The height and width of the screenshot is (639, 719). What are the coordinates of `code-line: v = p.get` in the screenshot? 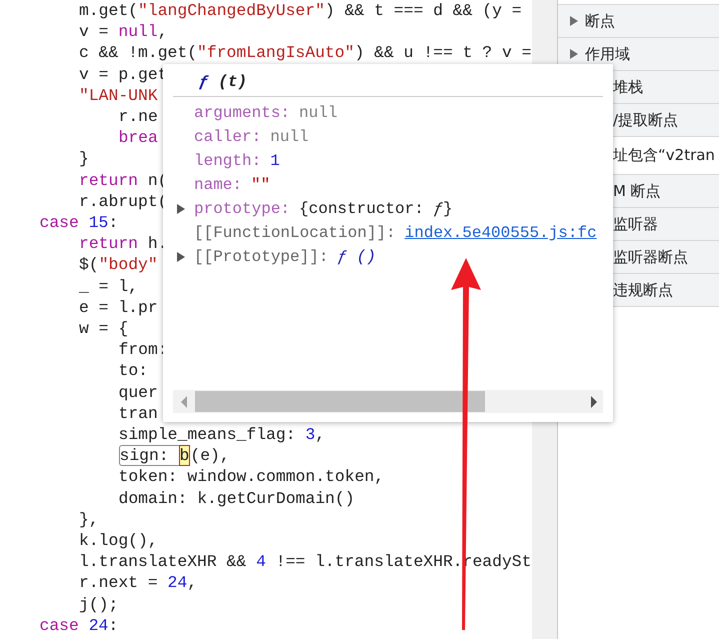 It's located at (123, 74).